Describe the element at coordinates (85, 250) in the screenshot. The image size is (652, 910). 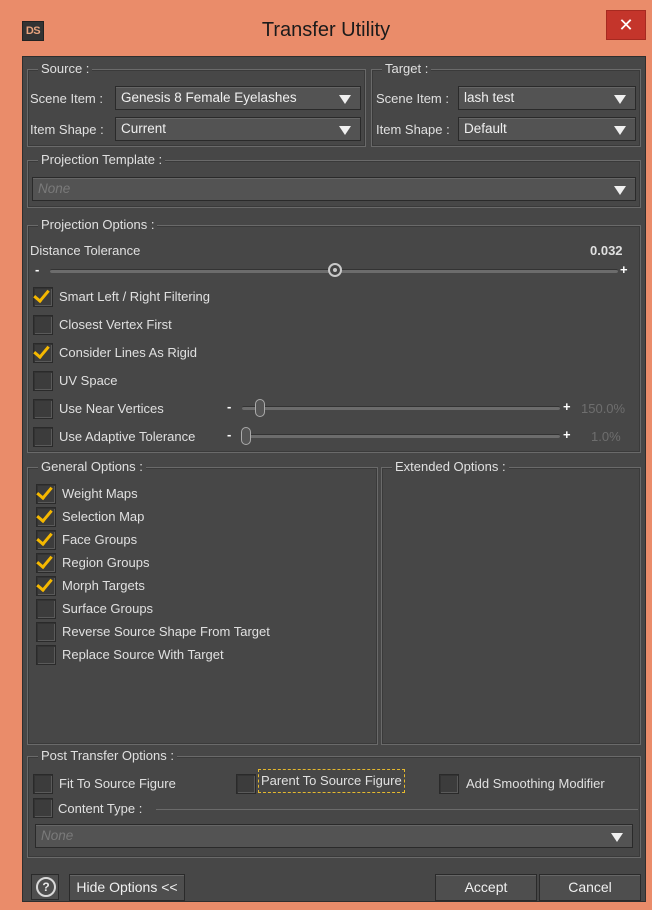
I see `distance-tolerance-label: Distance Tolerance` at that location.